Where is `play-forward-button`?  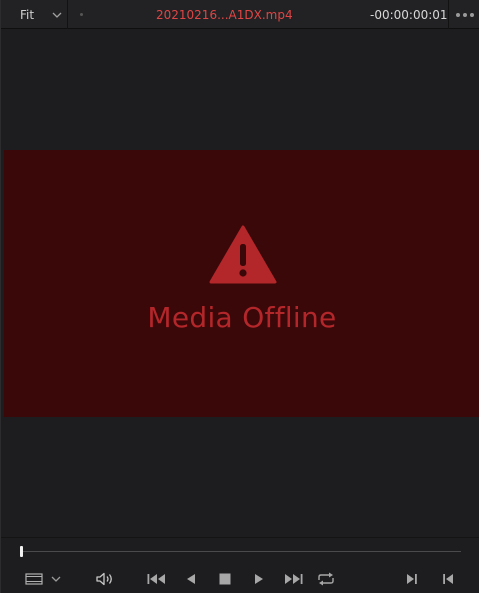 play-forward-button is located at coordinates (259, 579).